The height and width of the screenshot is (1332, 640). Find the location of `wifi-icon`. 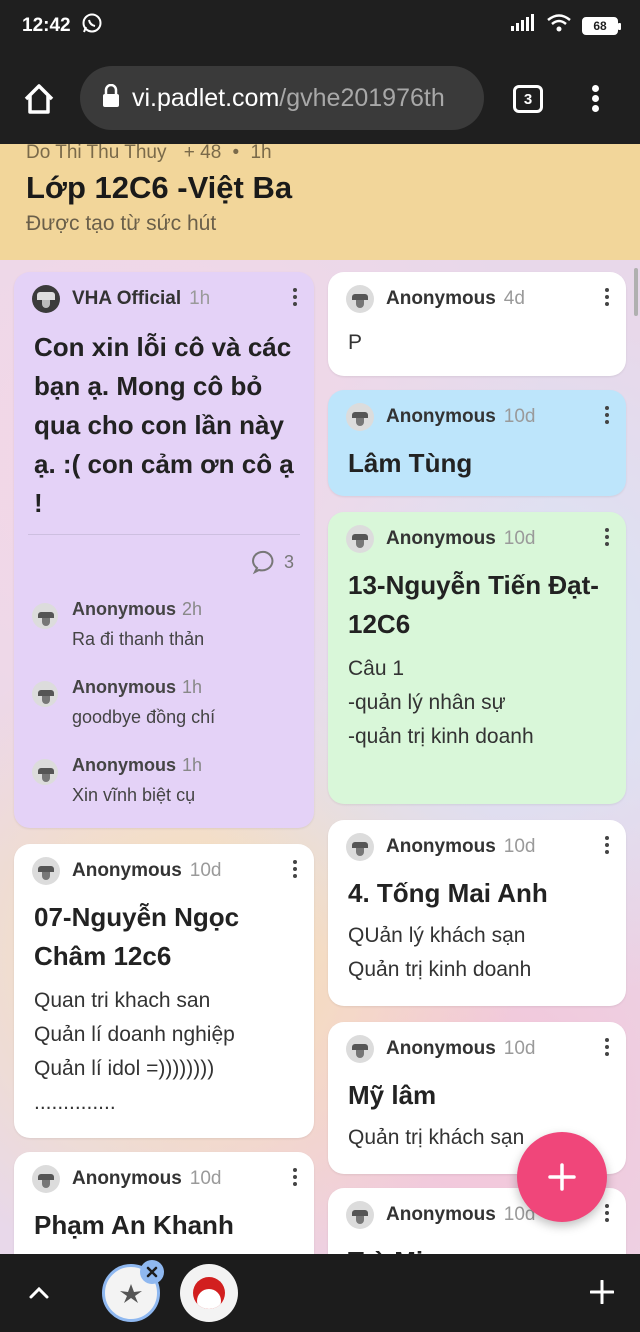

wifi-icon is located at coordinates (559, 26).